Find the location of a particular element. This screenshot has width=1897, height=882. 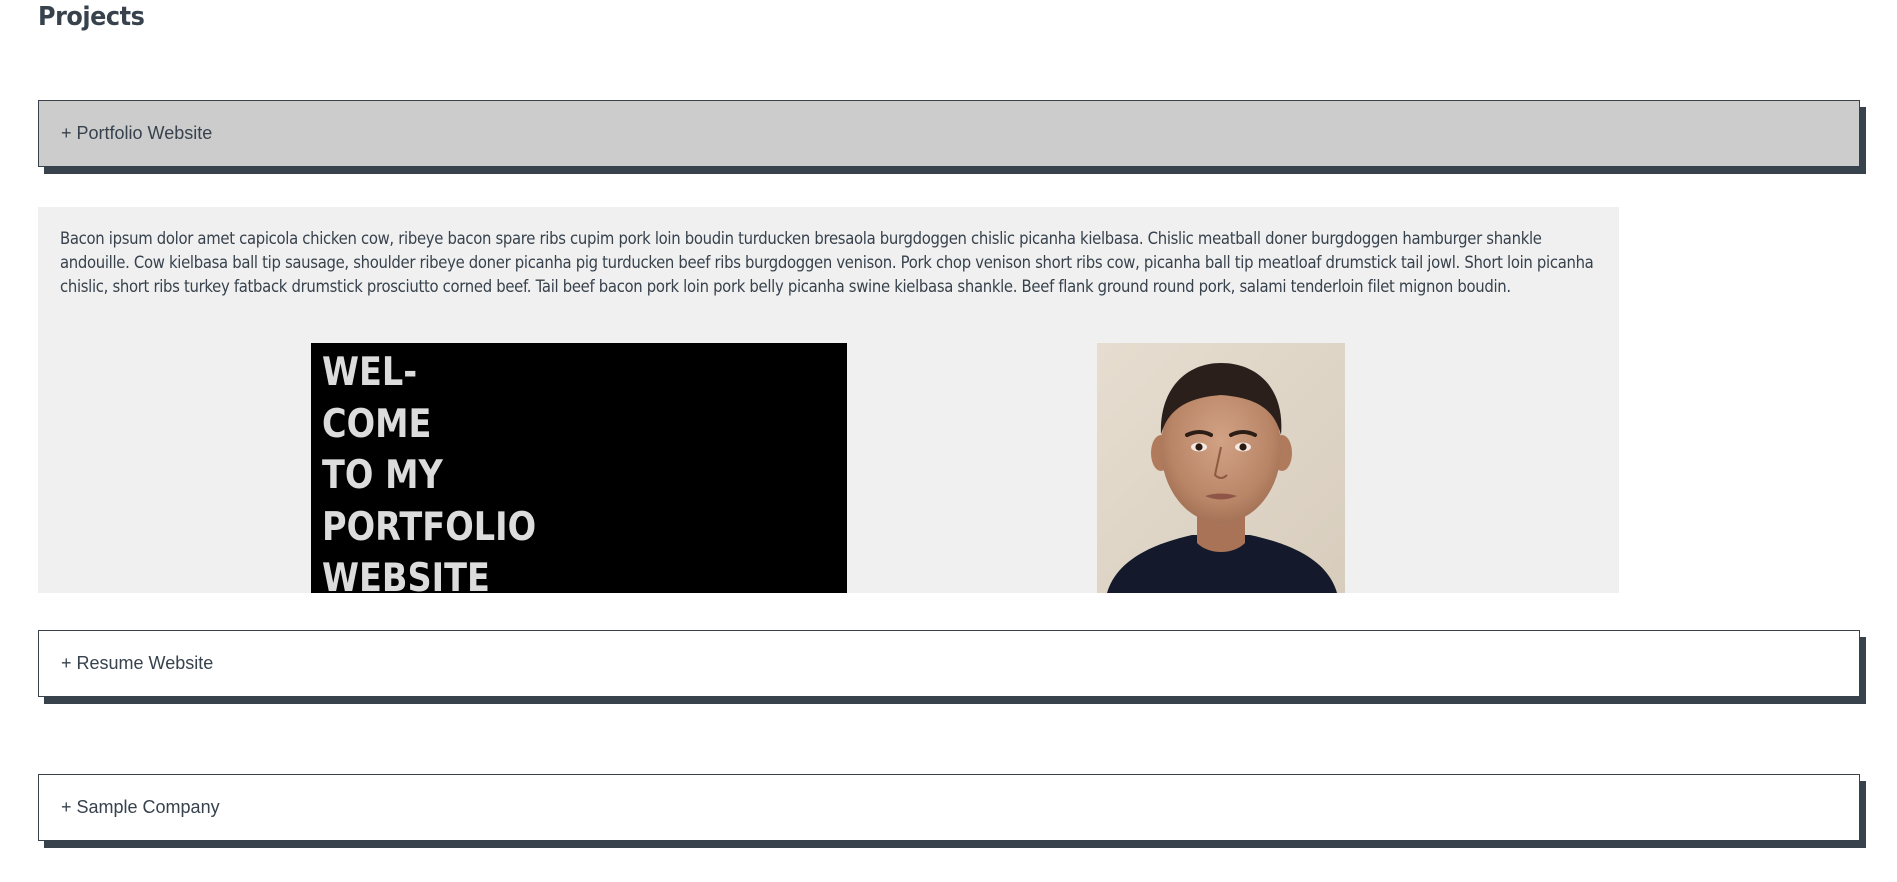

welcome-line: COME is located at coordinates (377, 424).